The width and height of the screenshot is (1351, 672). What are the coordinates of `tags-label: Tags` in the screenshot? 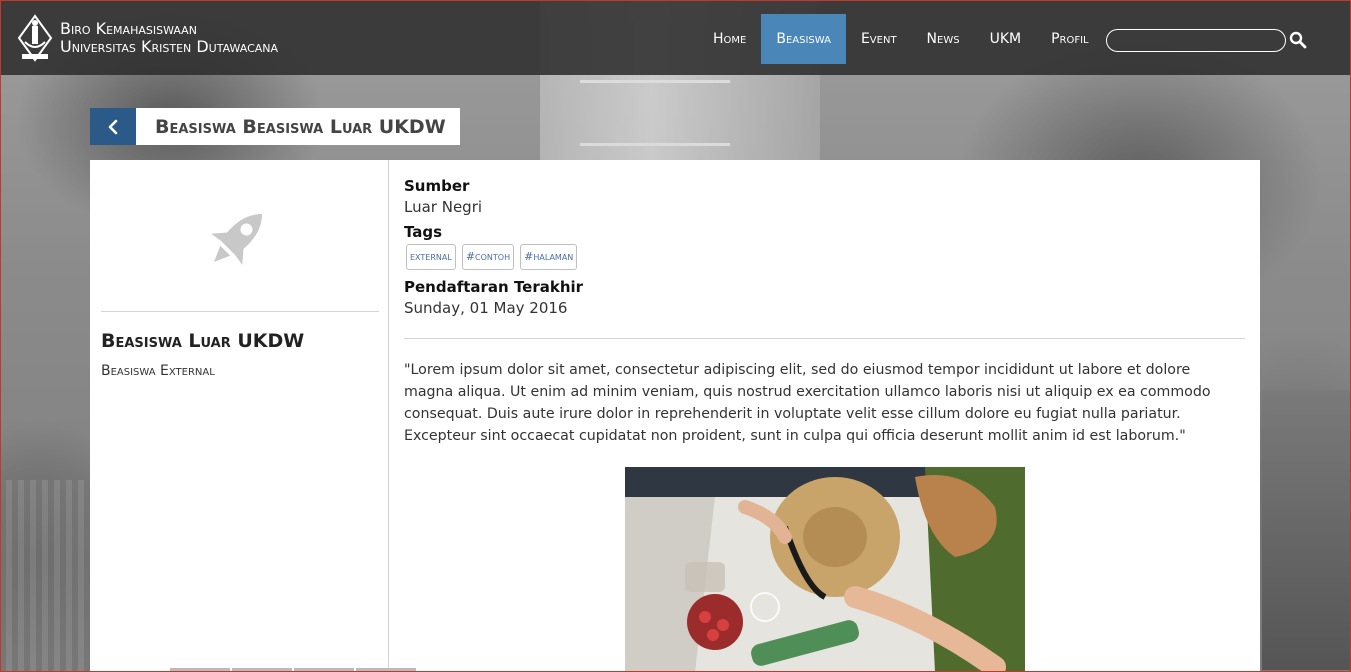 It's located at (423, 232).